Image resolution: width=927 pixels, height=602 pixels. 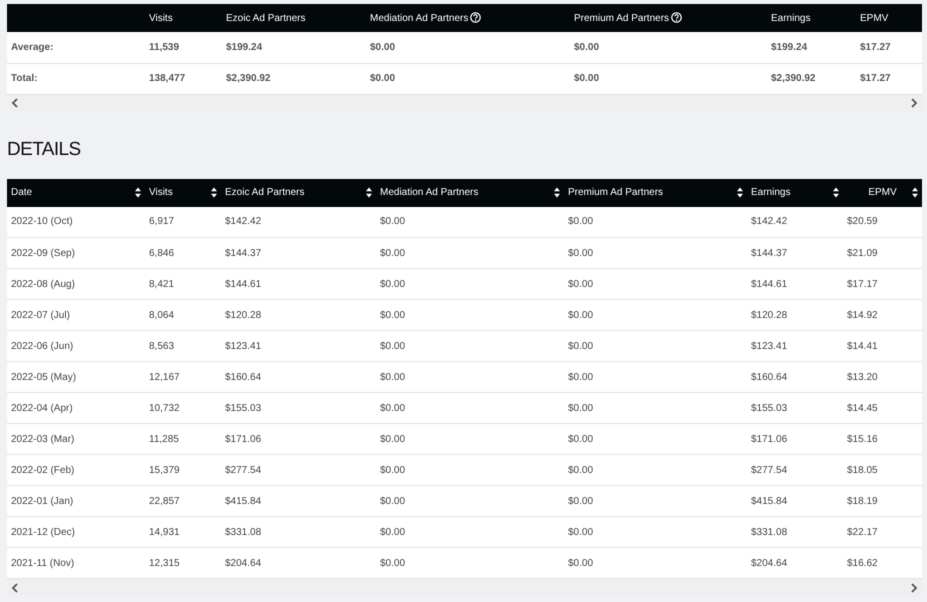 I want to click on table-cell: $20.59, so click(x=882, y=222).